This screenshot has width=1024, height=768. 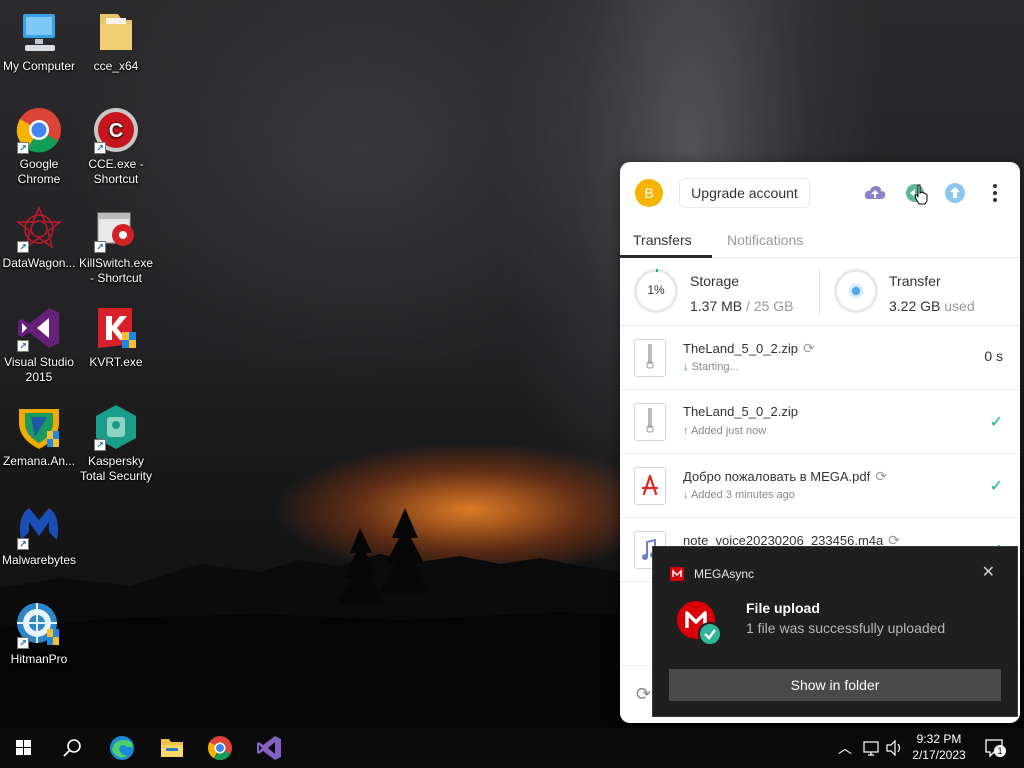 What do you see at coordinates (993, 356) in the screenshot?
I see `transfer-time: 0 s` at bounding box center [993, 356].